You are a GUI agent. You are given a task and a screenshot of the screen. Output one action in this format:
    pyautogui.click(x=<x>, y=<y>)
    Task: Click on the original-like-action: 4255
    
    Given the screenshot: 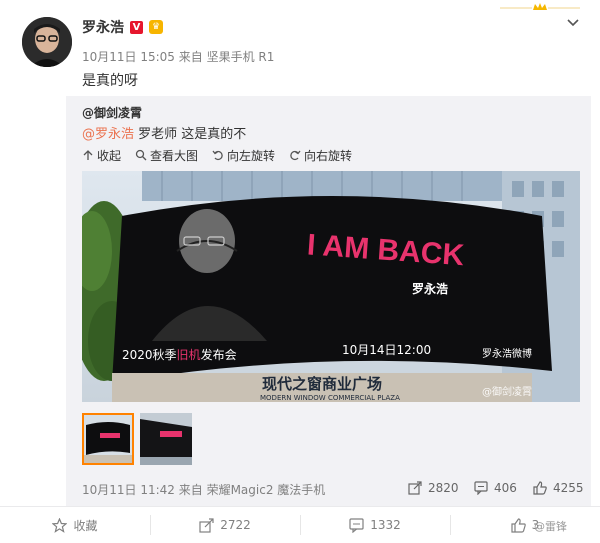 What is the action you would take?
    pyautogui.click(x=558, y=488)
    